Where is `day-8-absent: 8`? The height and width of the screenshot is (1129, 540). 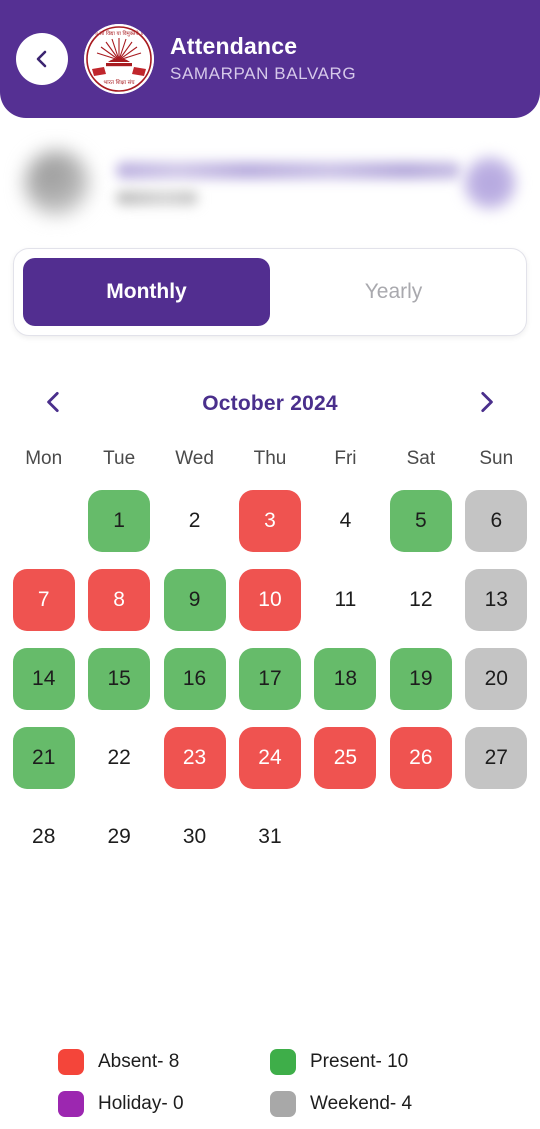
day-8-absent: 8 is located at coordinates (119, 599).